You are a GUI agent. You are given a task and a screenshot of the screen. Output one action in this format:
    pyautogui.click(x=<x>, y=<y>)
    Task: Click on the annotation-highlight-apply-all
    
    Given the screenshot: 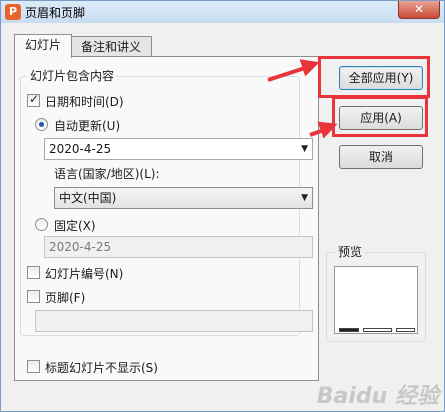 What is the action you would take?
    pyautogui.click(x=374, y=77)
    